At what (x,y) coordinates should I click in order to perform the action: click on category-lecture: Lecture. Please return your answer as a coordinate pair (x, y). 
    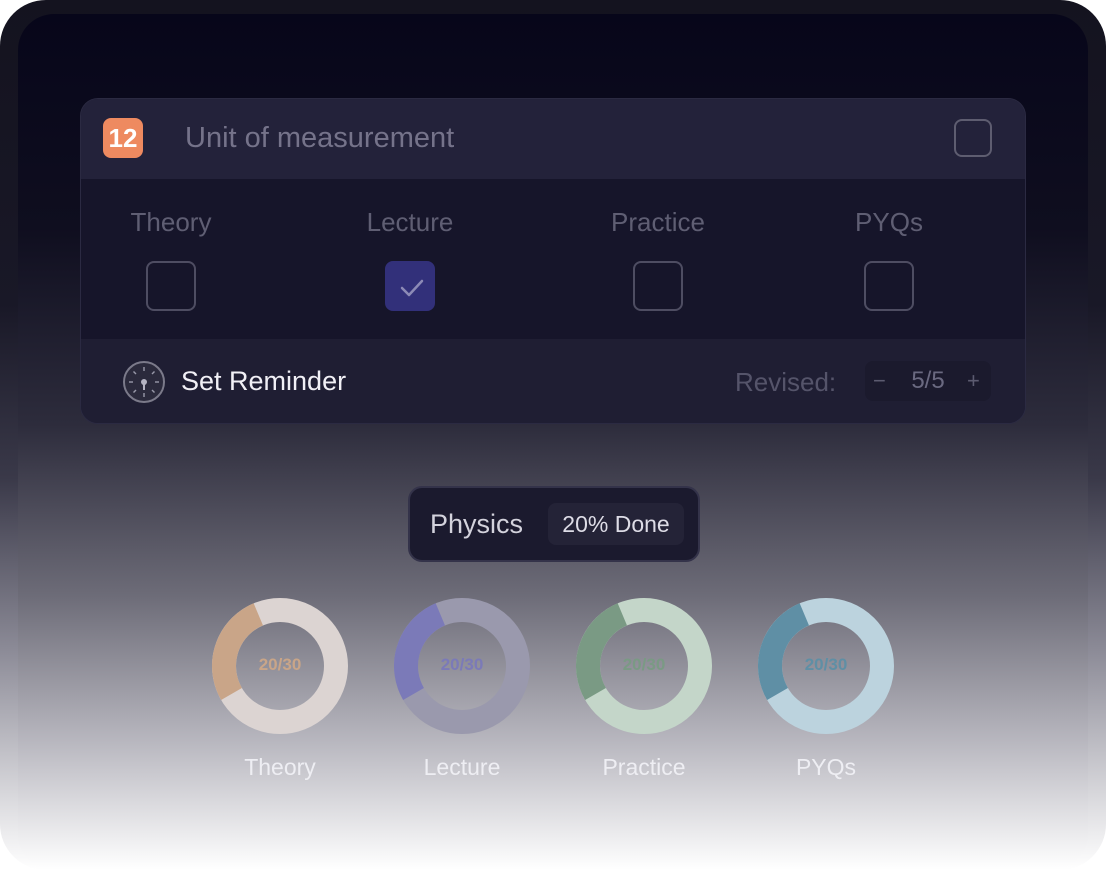
    Looking at the image, I should click on (410, 258).